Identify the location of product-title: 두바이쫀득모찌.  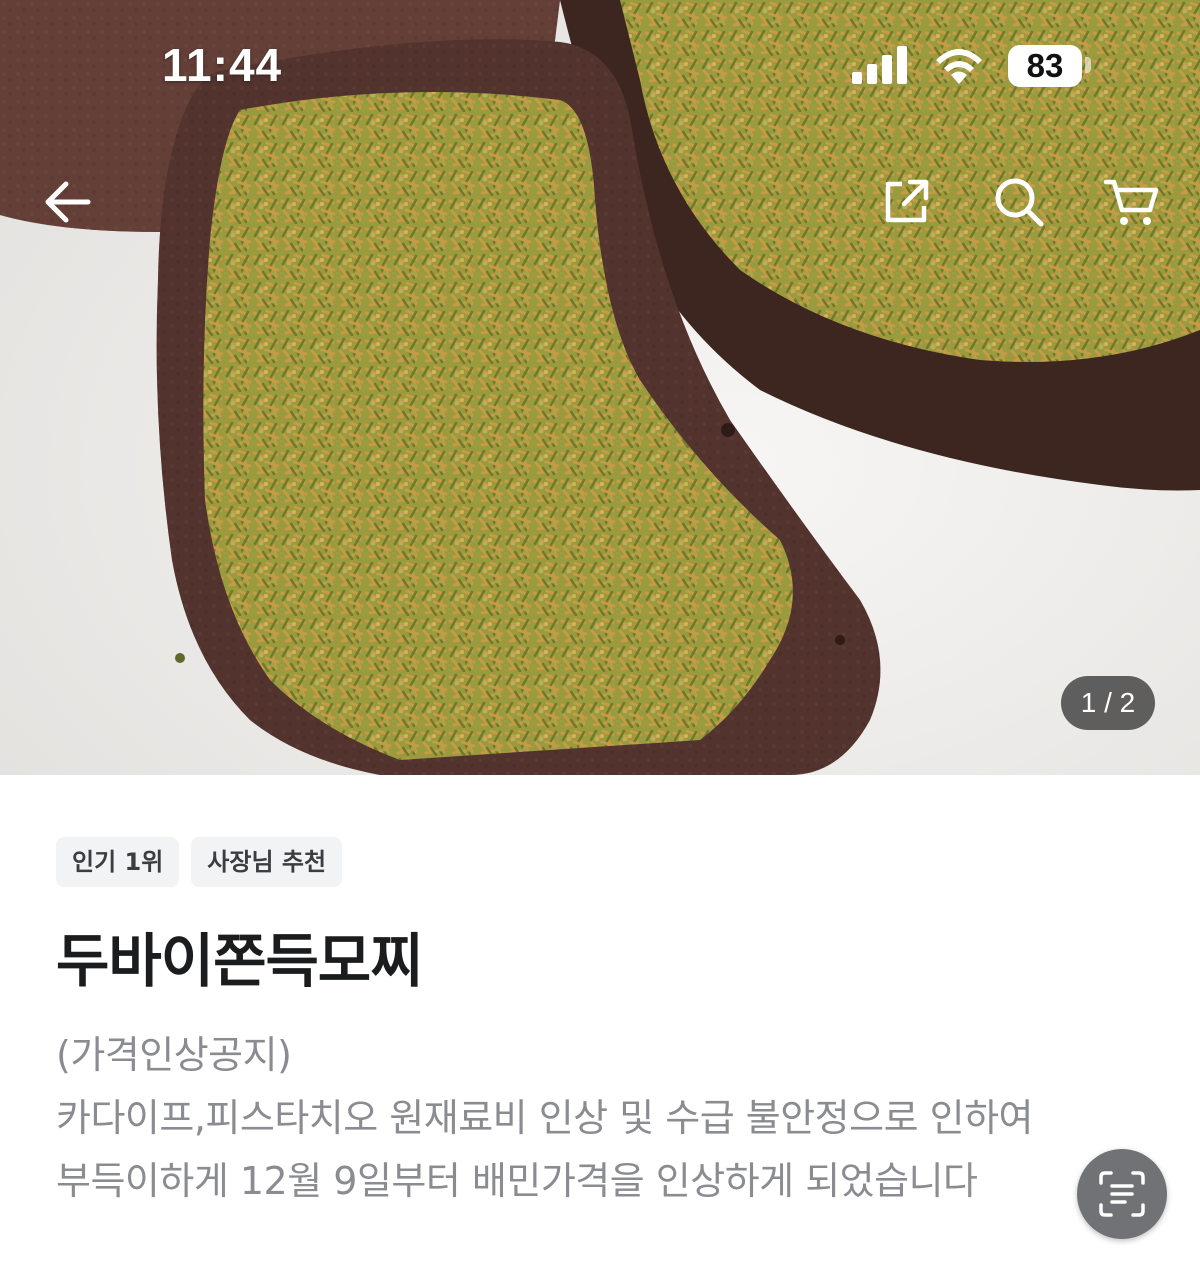
(240, 961).